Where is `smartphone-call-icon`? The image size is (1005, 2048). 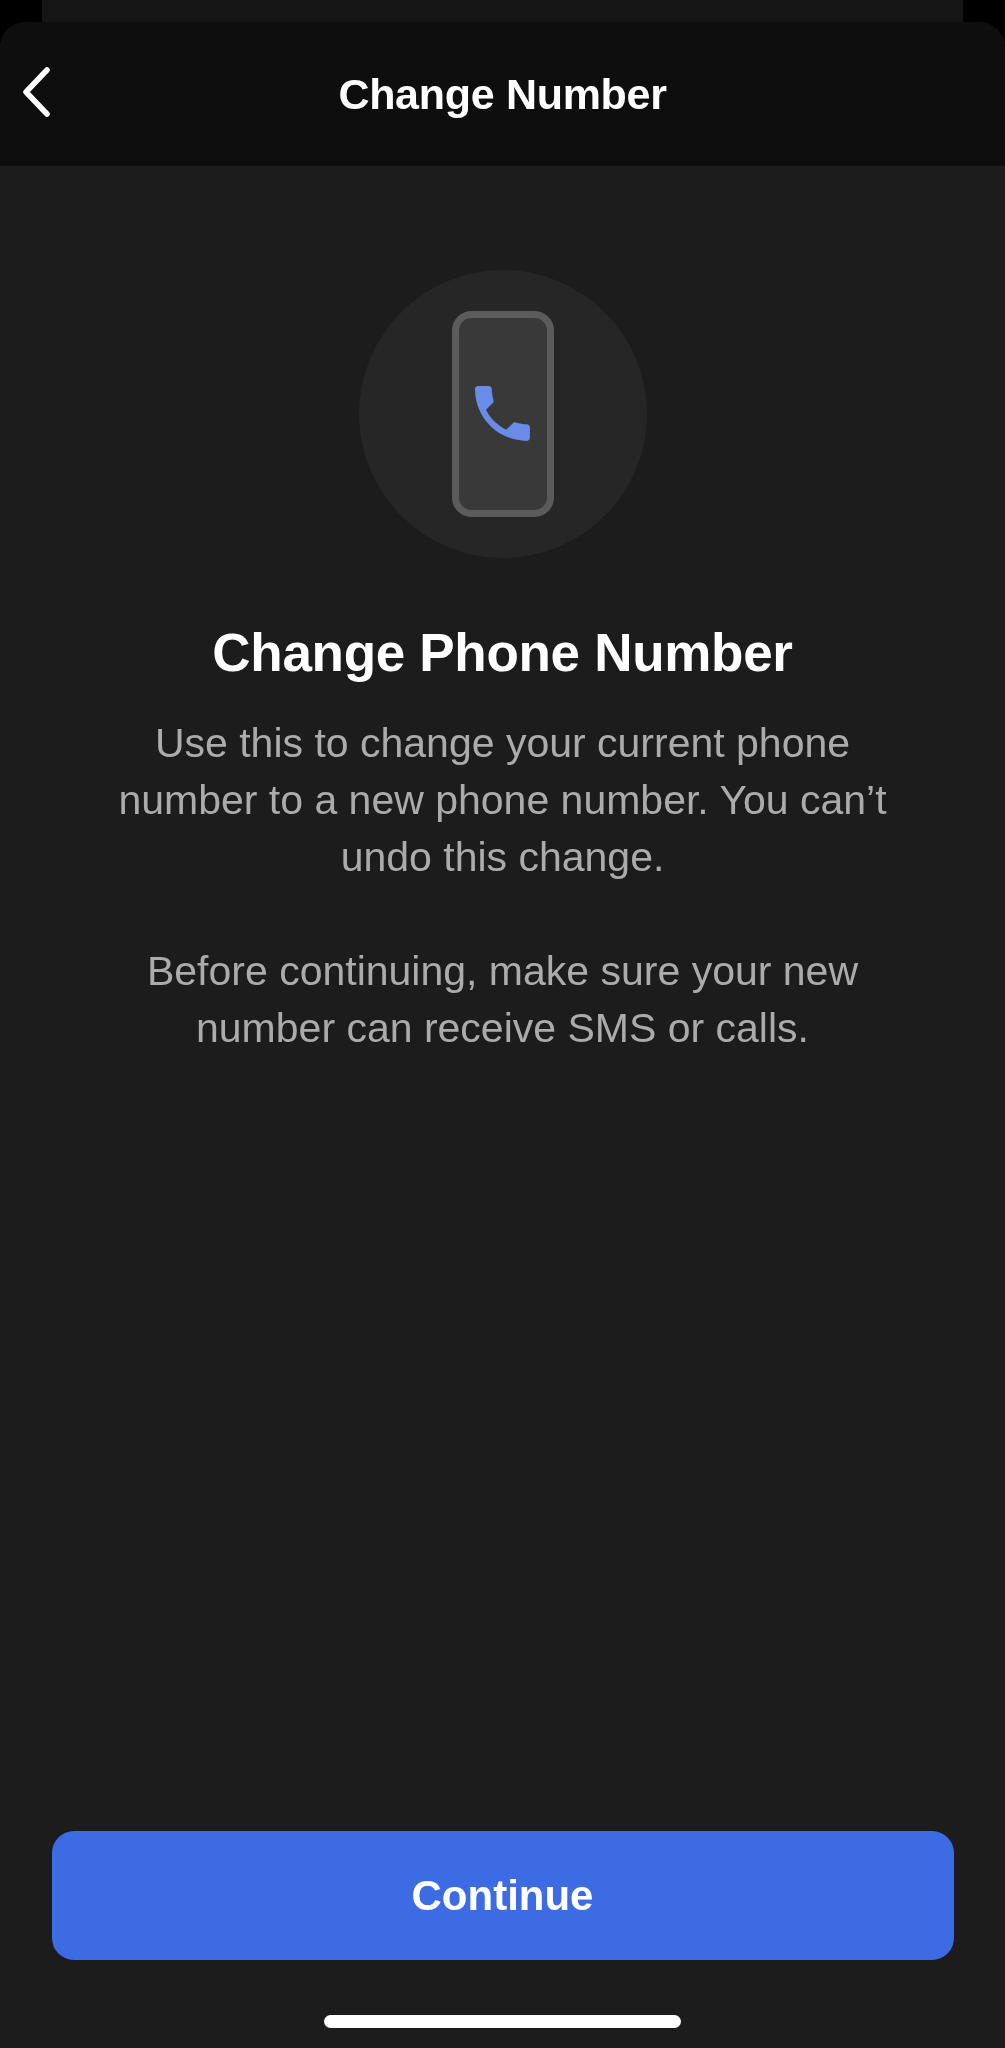 smartphone-call-icon is located at coordinates (502, 414).